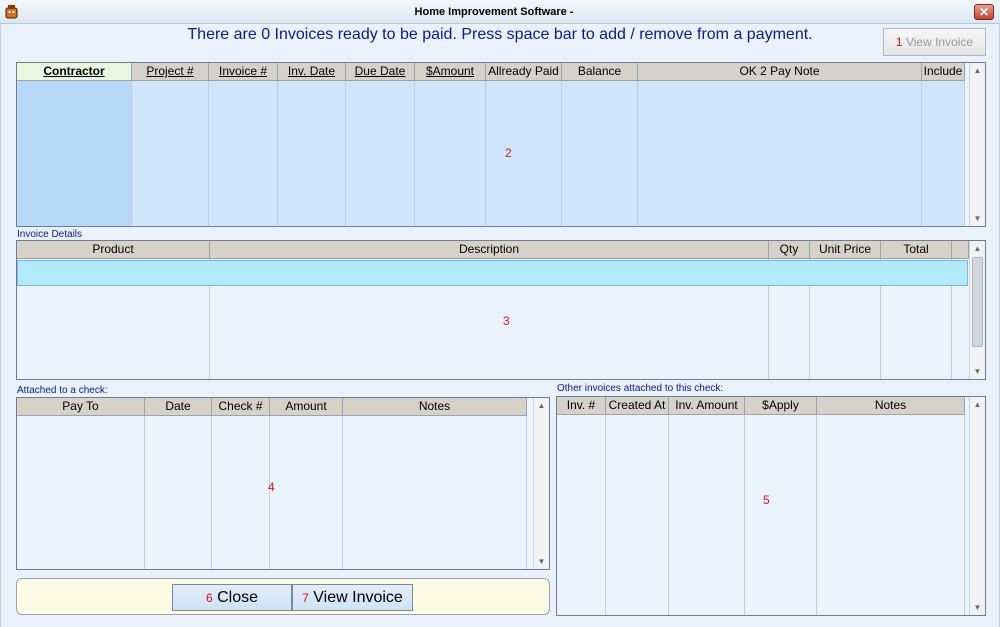 This screenshot has width=1000, height=627. Describe the element at coordinates (238, 597) in the screenshot. I see `button-label: Close` at that location.